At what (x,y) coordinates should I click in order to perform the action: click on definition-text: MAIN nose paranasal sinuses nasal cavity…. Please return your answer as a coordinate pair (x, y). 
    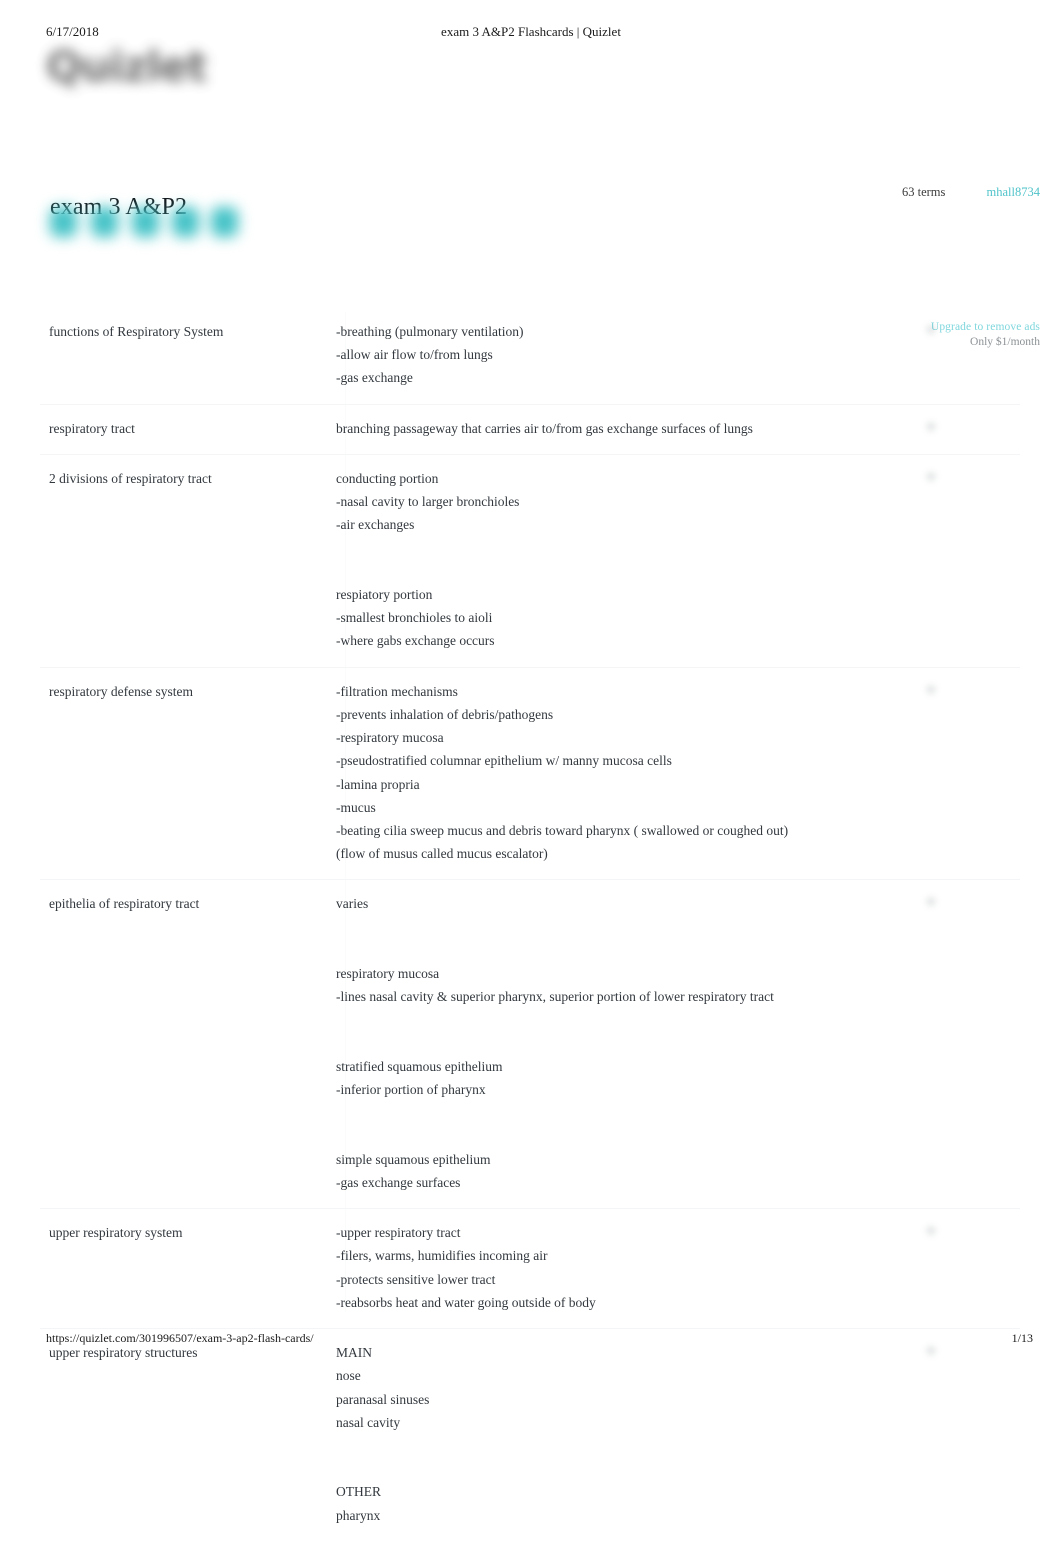
    Looking at the image, I should click on (383, 1434).